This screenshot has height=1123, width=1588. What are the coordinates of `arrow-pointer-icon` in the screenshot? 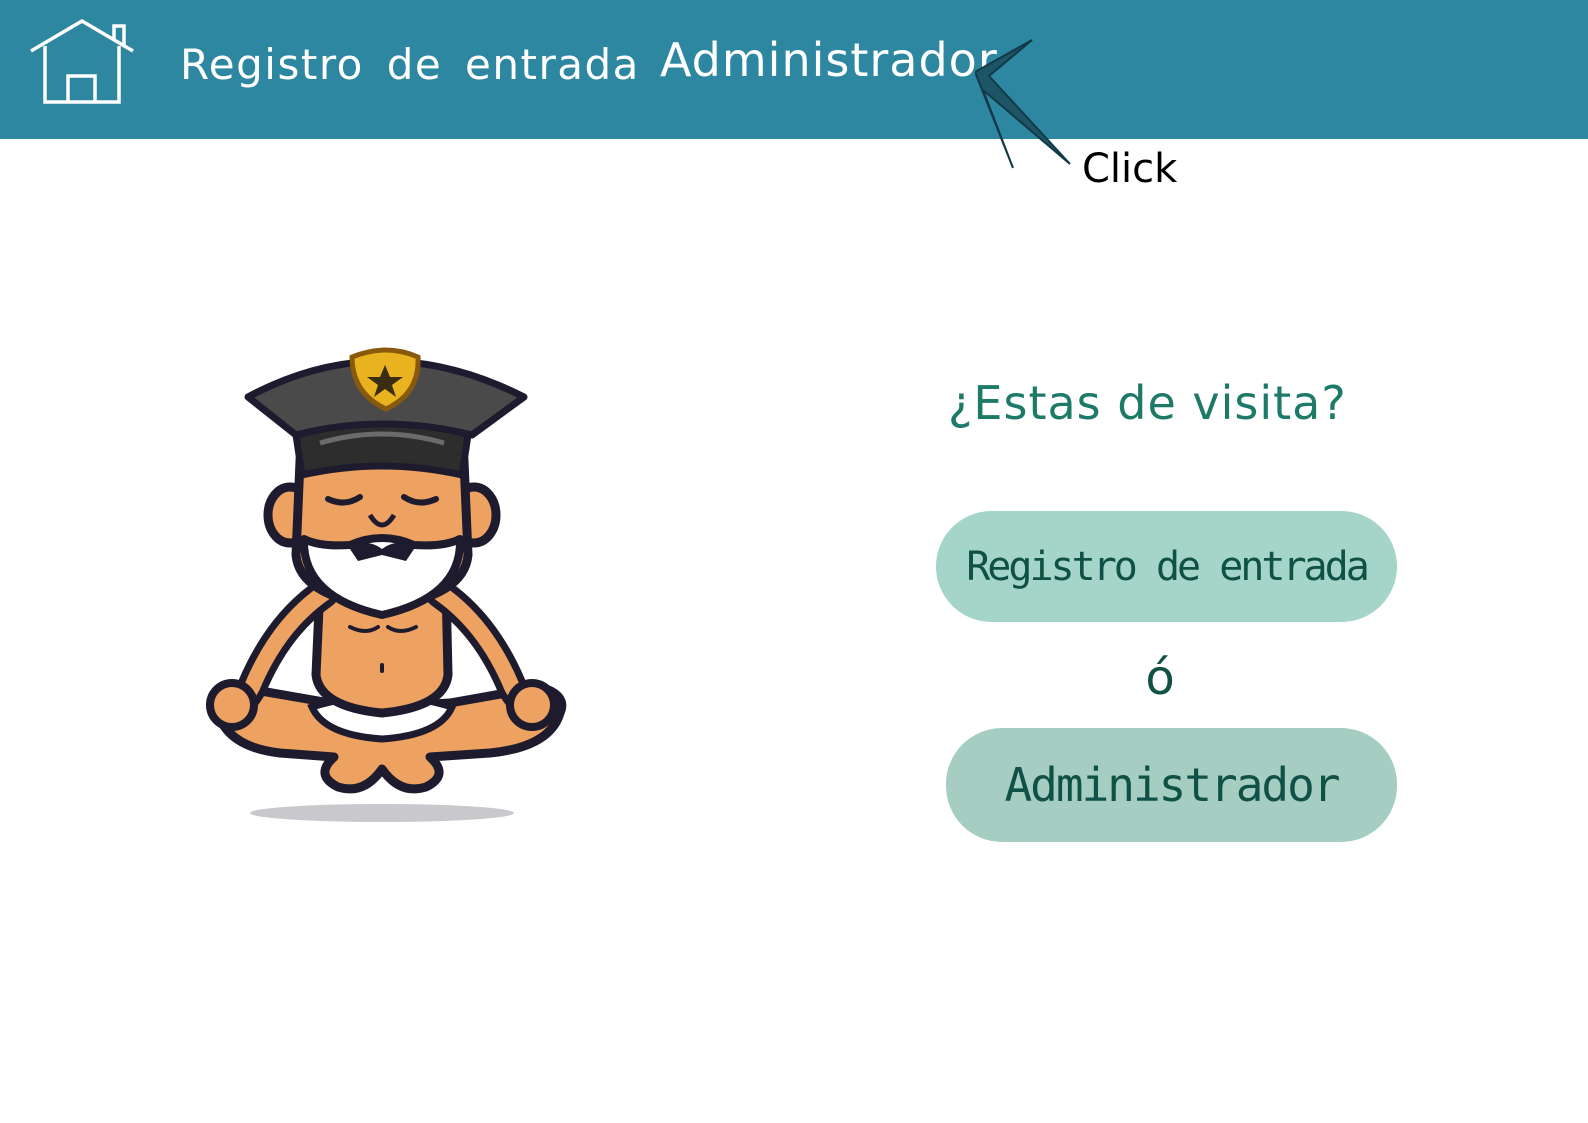 It's located at (1023, 104).